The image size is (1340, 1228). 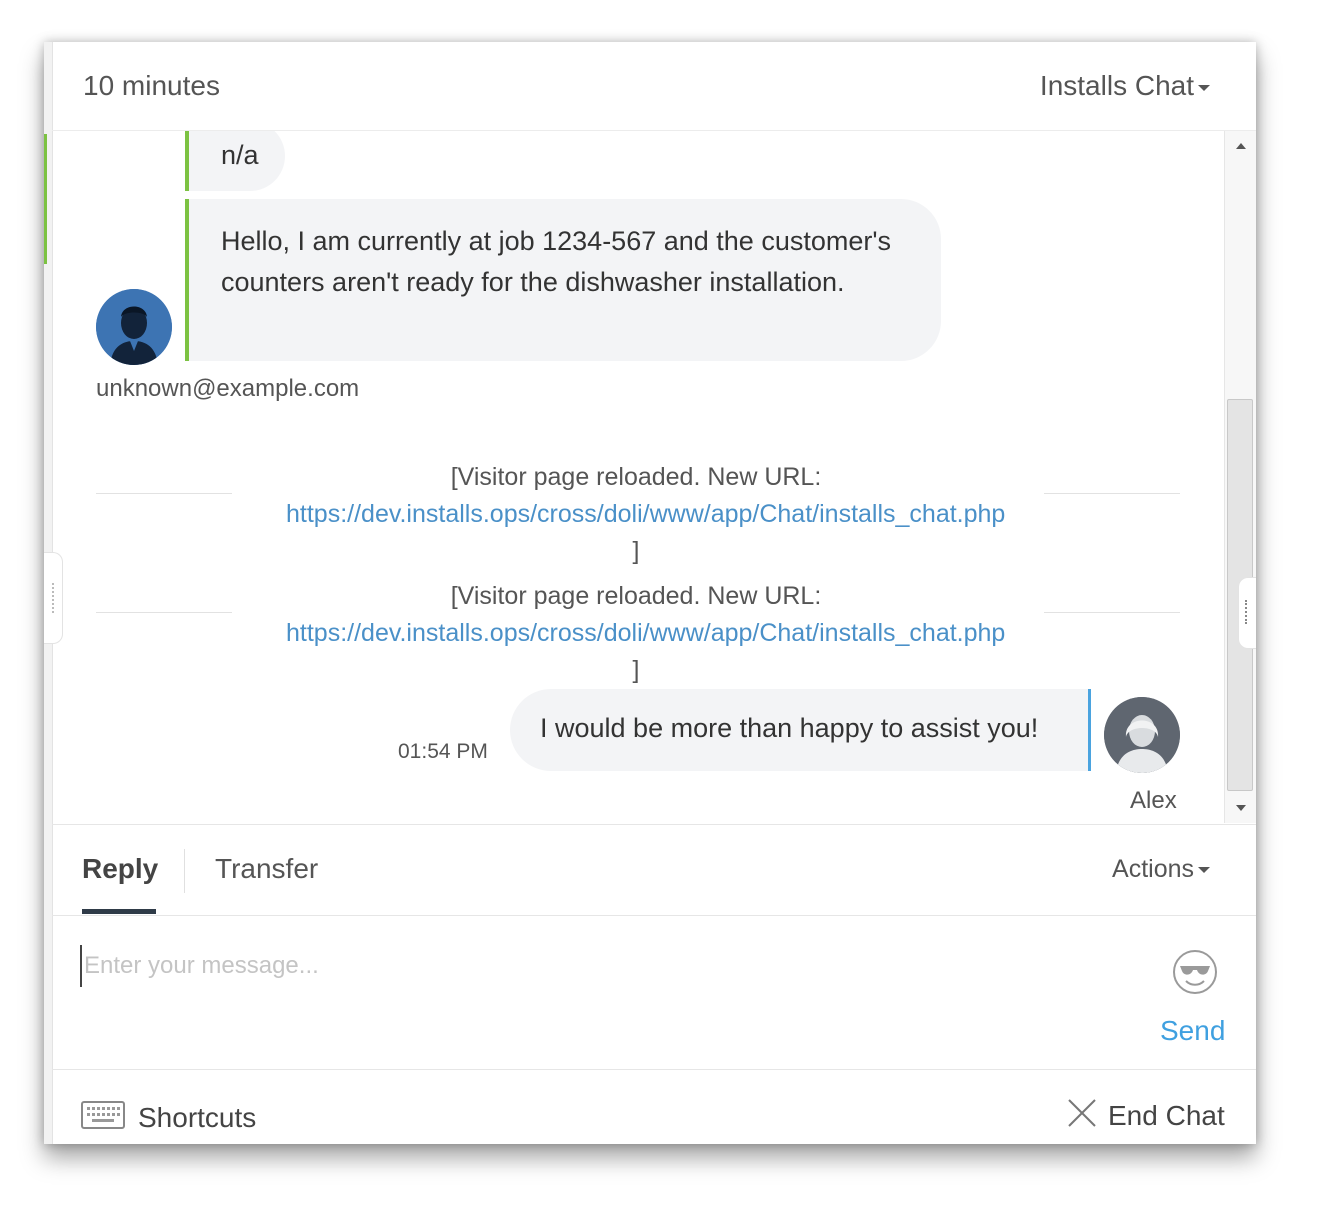 I want to click on chat-duration: 10 minutes, so click(x=151, y=85).